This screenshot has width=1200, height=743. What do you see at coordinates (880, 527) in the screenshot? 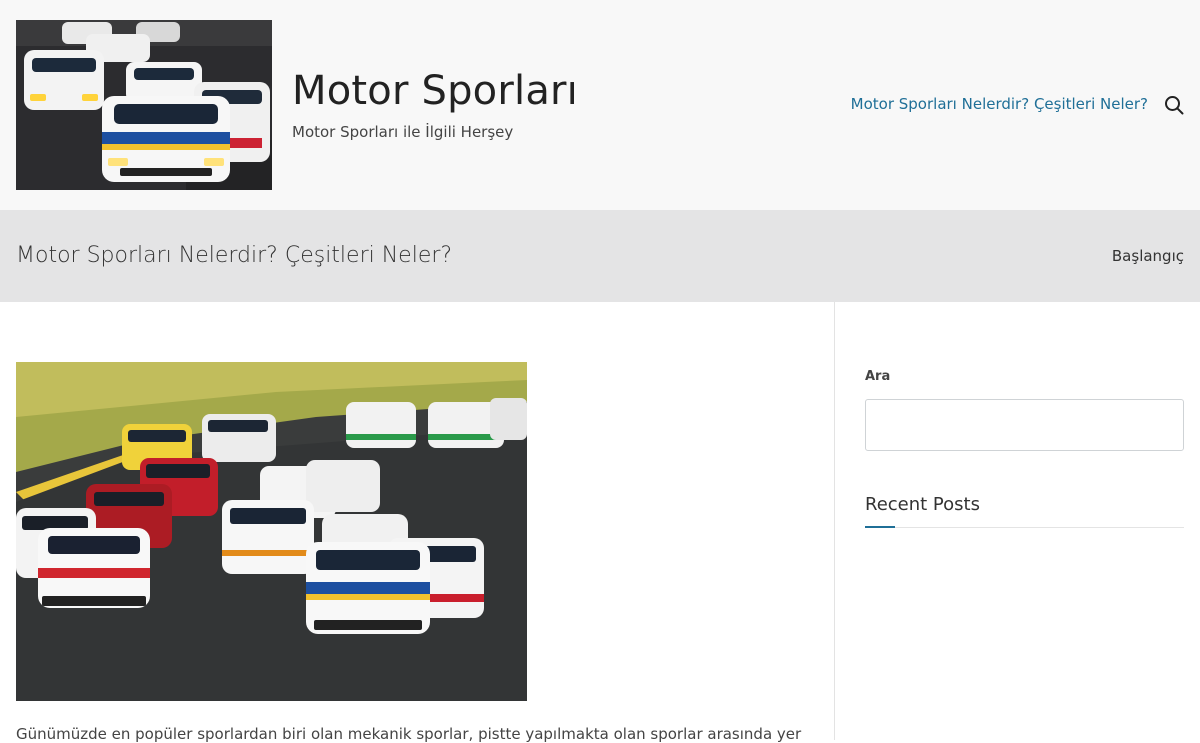
I see `widget-title-accent` at bounding box center [880, 527].